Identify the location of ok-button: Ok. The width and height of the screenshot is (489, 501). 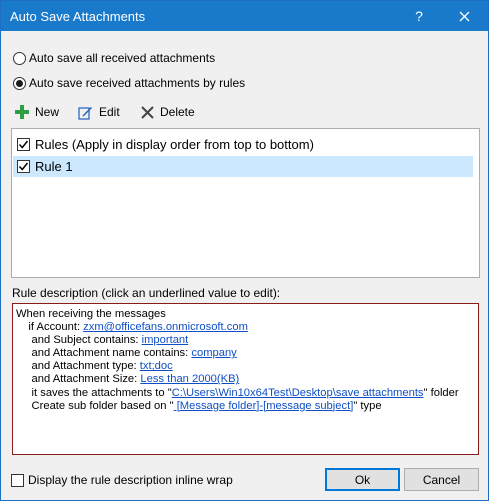
(362, 479).